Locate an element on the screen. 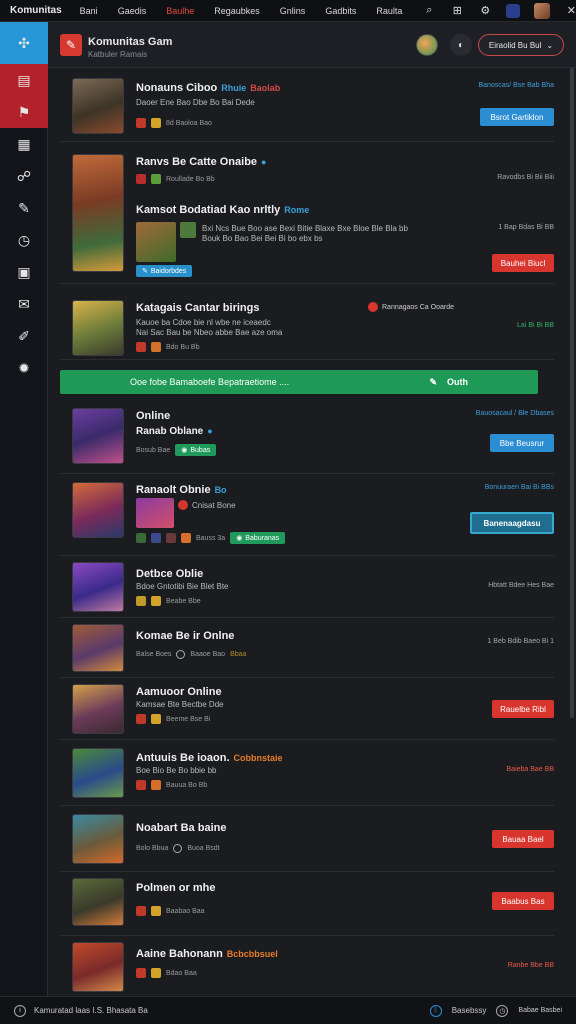 Image resolution: width=576 pixels, height=1024 pixels. primary-action-button: Banenaagdasu is located at coordinates (512, 523).